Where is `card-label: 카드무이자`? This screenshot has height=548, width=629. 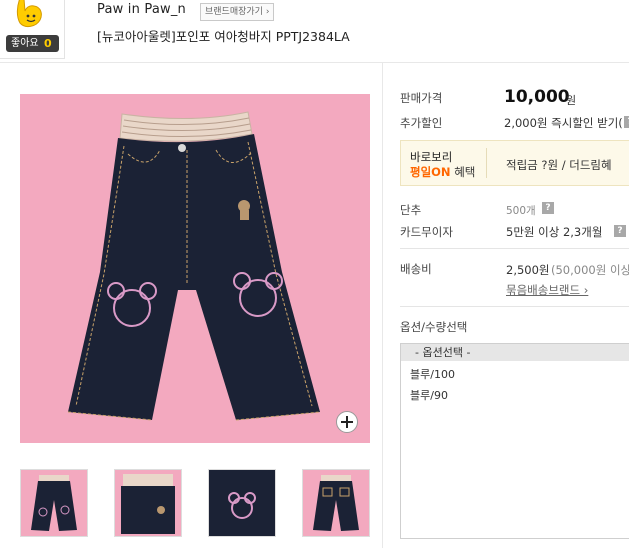 card-label: 카드무이자 is located at coordinates (426, 232).